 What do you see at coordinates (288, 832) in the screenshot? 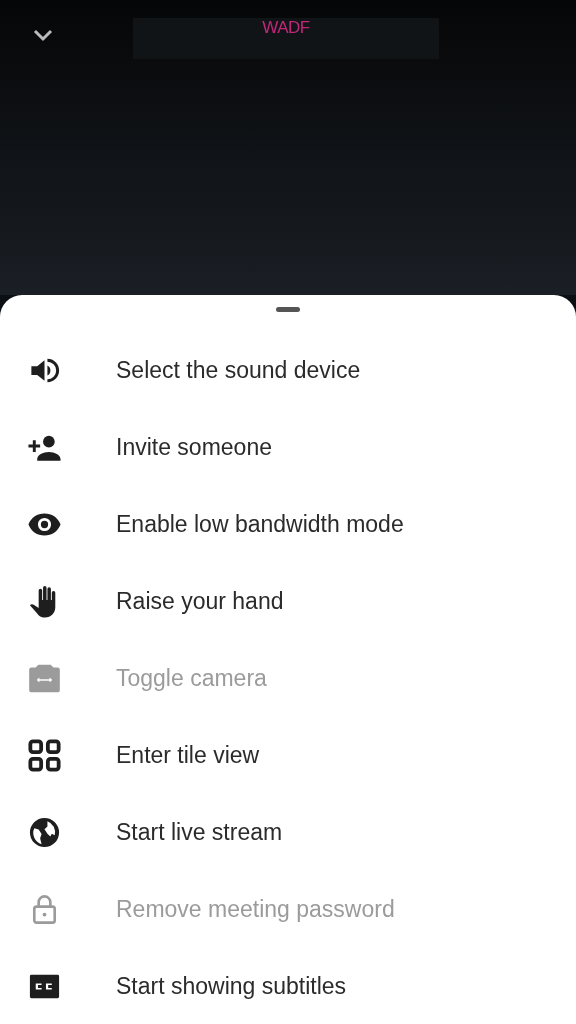
I see `menu-item: Start live stream` at bounding box center [288, 832].